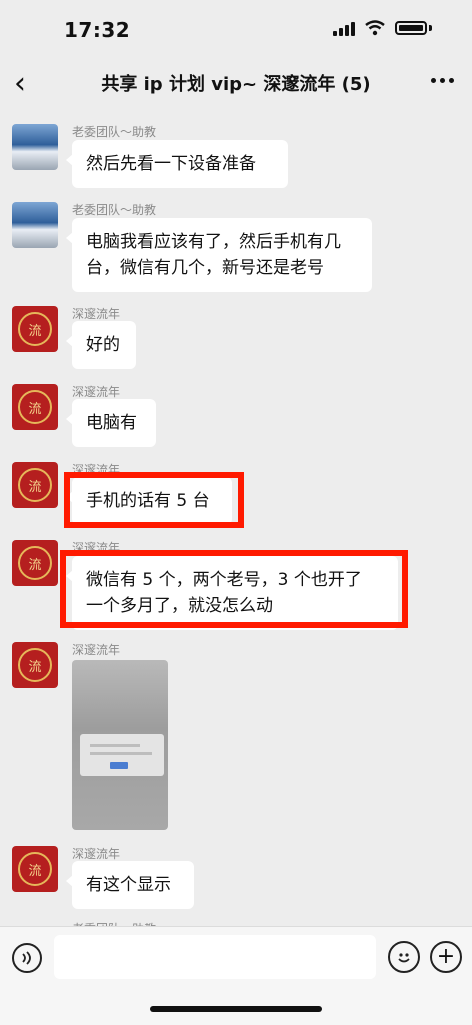 This screenshot has width=472, height=1025. I want to click on status-time: 17:32, so click(97, 30).